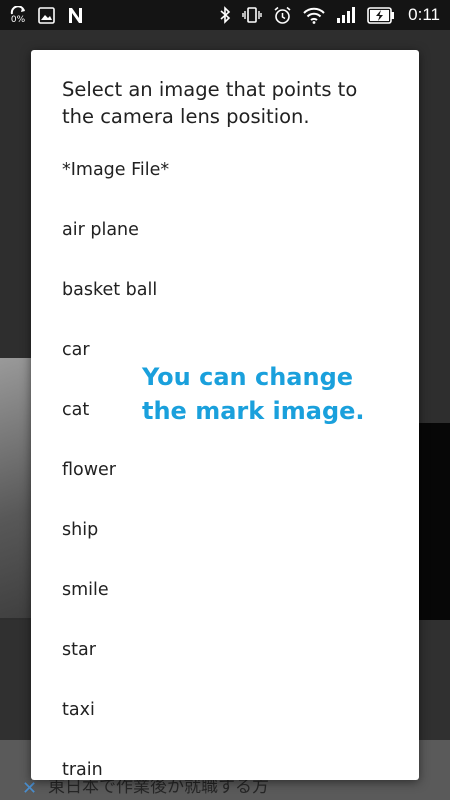 The width and height of the screenshot is (450, 800). Describe the element at coordinates (225, 650) in the screenshot. I see `option-star: star` at that location.